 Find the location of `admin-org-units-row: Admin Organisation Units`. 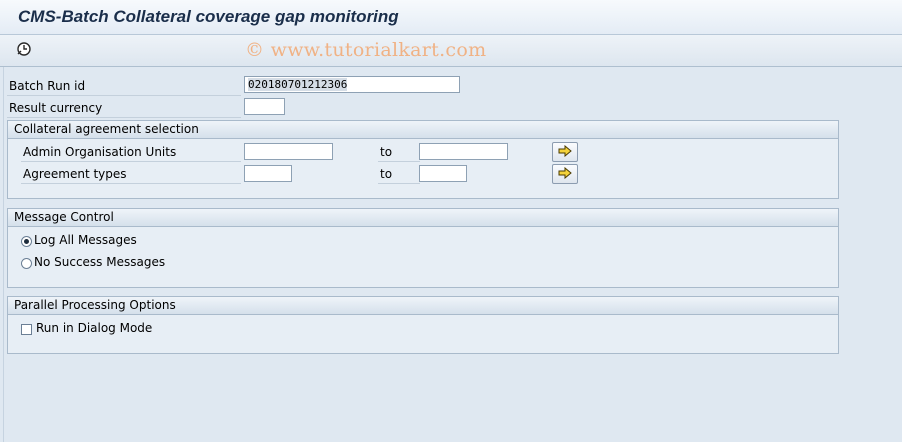

admin-org-units-row: Admin Organisation Units is located at coordinates (131, 152).